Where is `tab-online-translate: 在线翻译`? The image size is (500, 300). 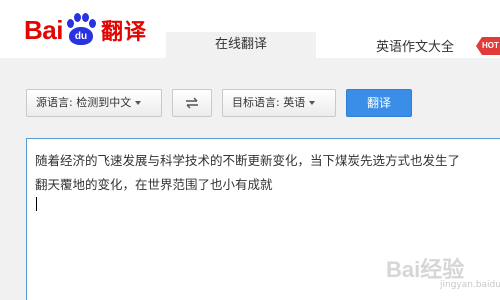
tab-online-translate: 在线翻译 is located at coordinates (241, 45).